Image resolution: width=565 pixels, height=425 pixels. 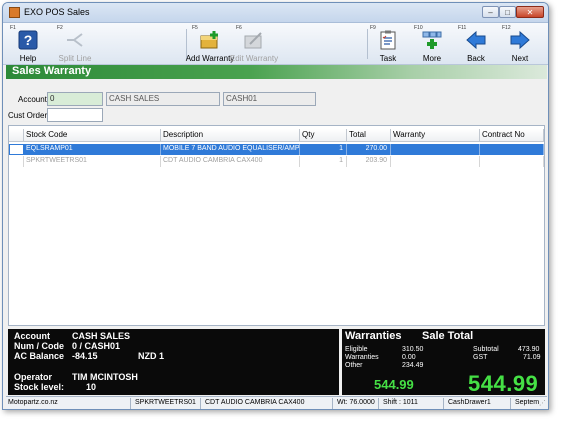 What do you see at coordinates (373, 336) in the screenshot?
I see `warranties-header: Warranties` at bounding box center [373, 336].